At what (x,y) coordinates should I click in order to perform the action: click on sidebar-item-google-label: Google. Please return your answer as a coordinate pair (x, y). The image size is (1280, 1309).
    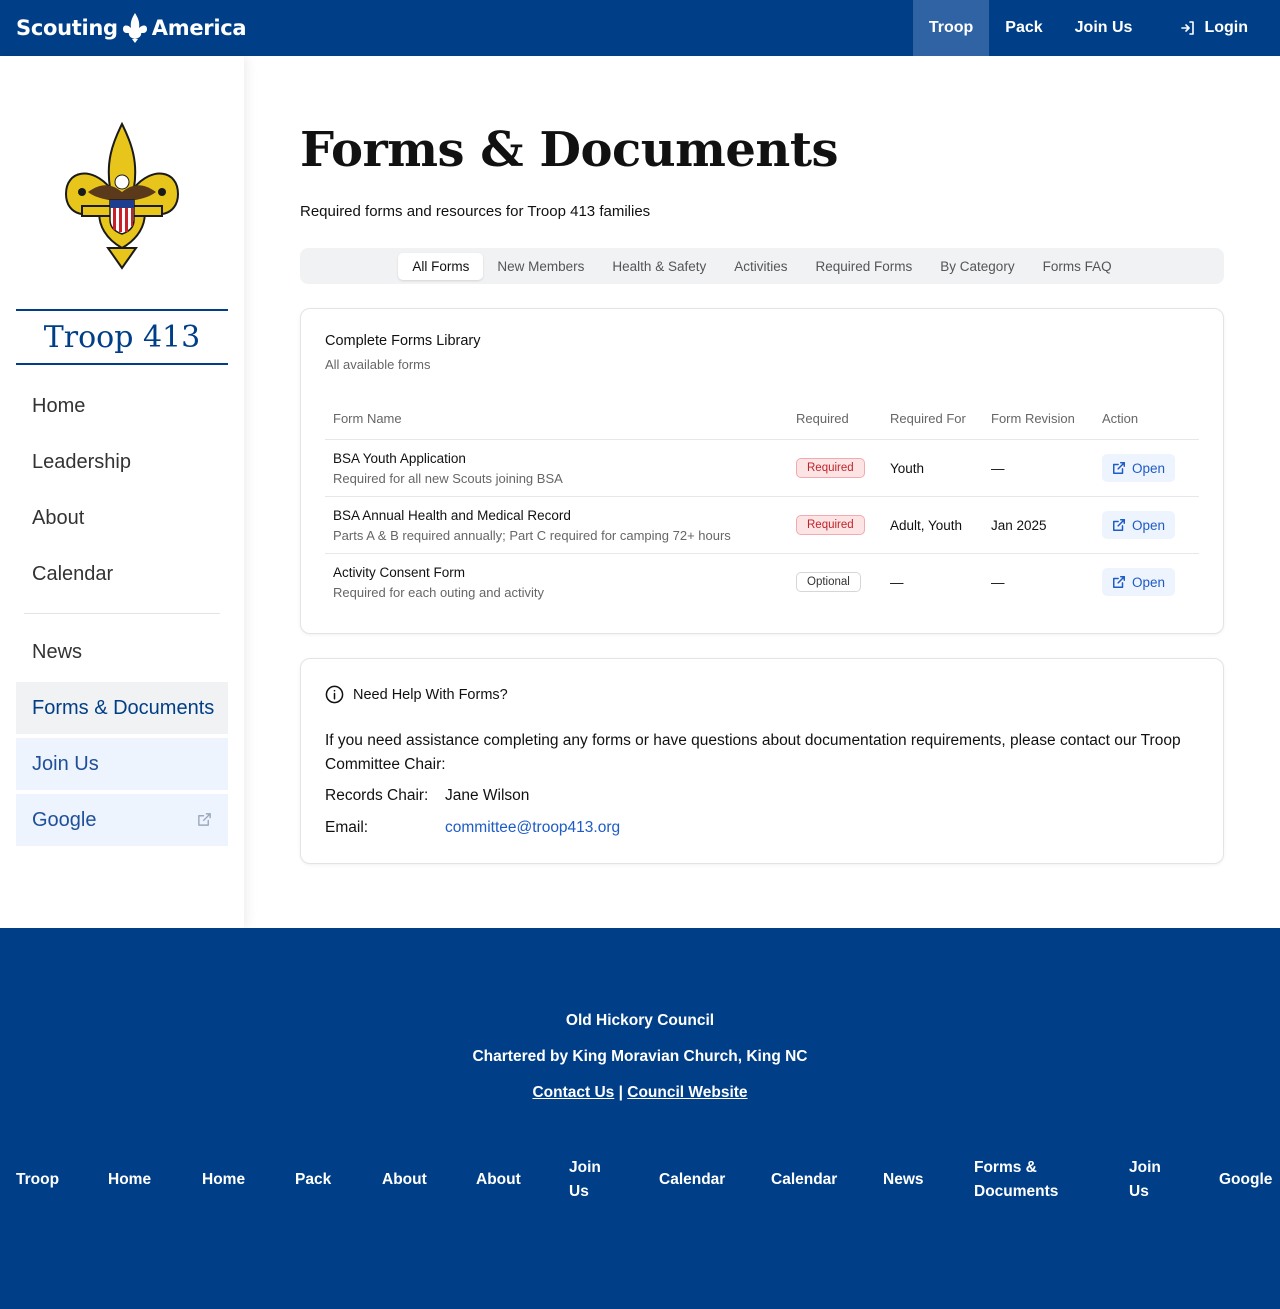
    Looking at the image, I should click on (64, 819).